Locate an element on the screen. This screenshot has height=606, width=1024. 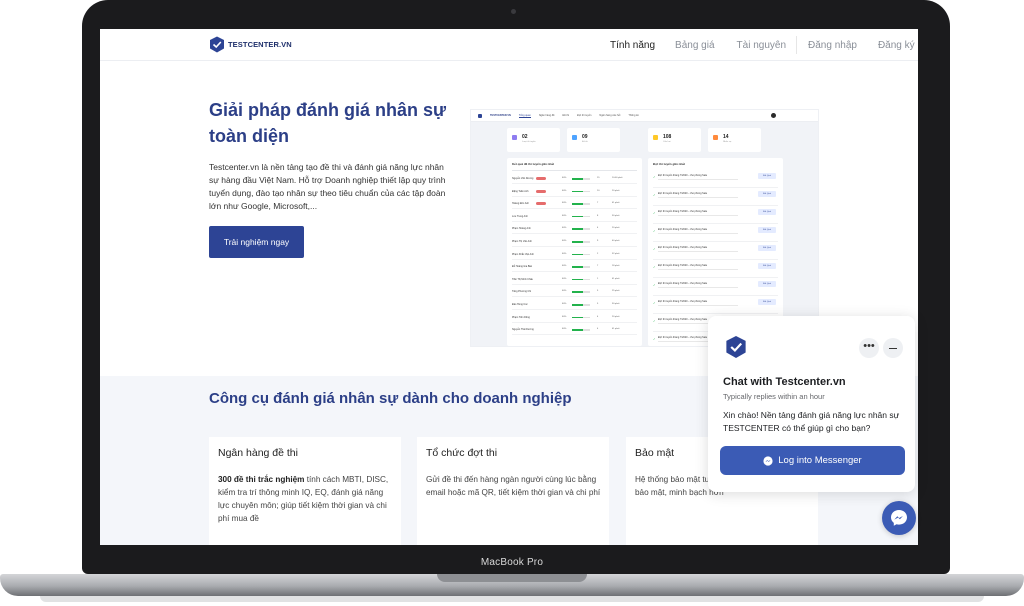
messenger-icon is located at coordinates (768, 460).